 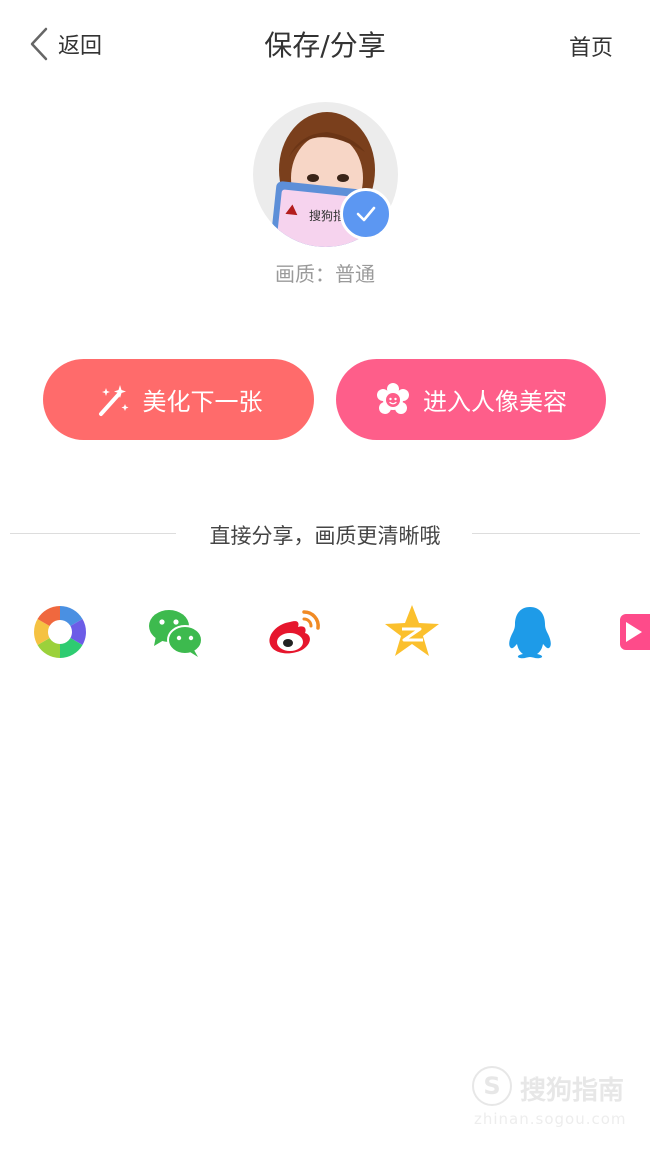 I want to click on watermark-url: zhinan.sogou.com, so click(x=550, y=1119).